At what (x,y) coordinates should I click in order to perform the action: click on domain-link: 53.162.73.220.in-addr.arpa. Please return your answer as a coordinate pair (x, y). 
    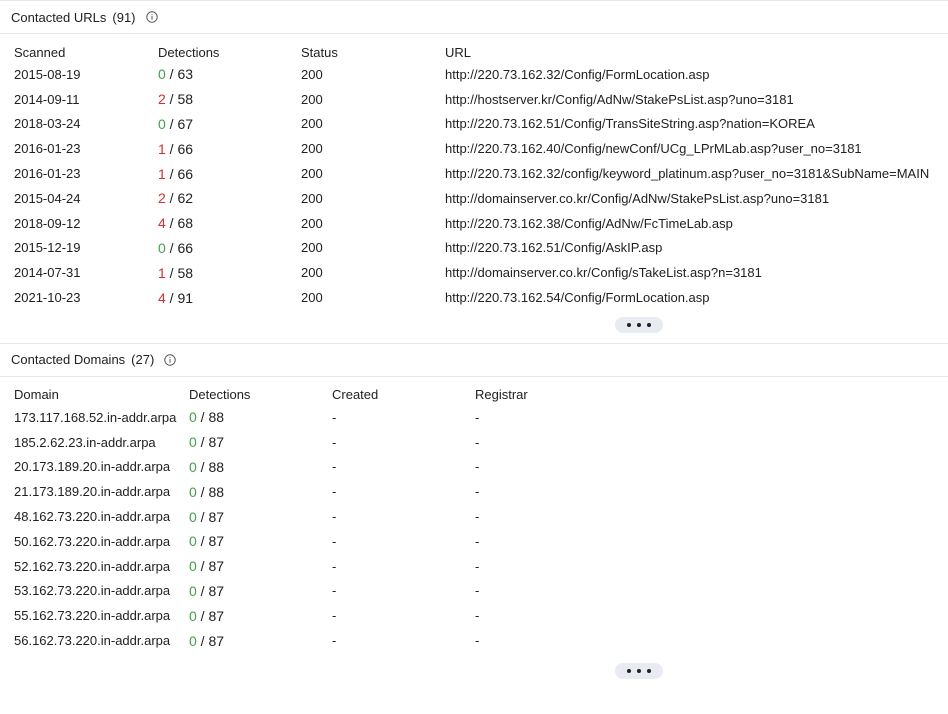
    Looking at the image, I should click on (92, 590).